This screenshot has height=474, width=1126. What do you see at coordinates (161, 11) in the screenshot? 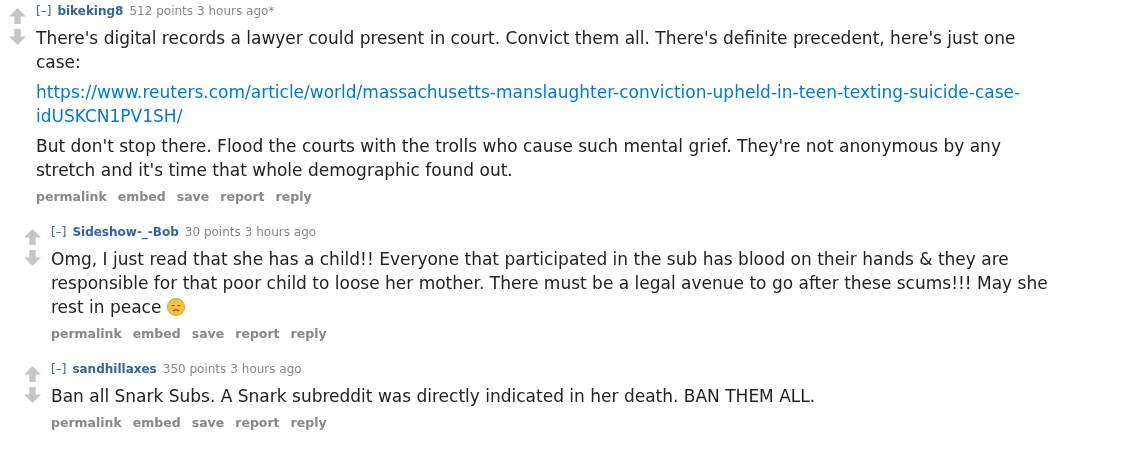
I see `comment-points: 512 points` at bounding box center [161, 11].